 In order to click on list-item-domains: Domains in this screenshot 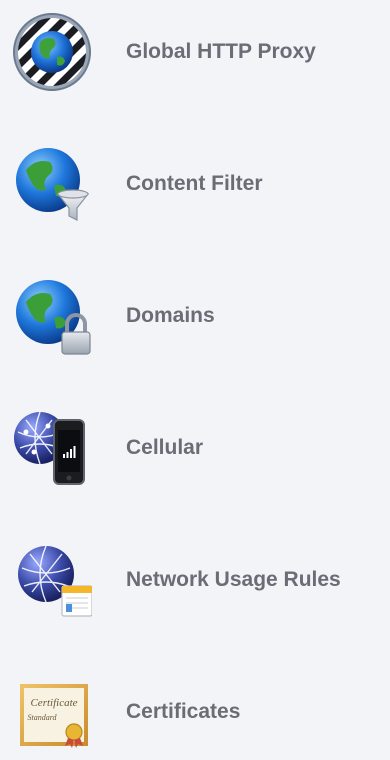, I will do `click(195, 316)`.